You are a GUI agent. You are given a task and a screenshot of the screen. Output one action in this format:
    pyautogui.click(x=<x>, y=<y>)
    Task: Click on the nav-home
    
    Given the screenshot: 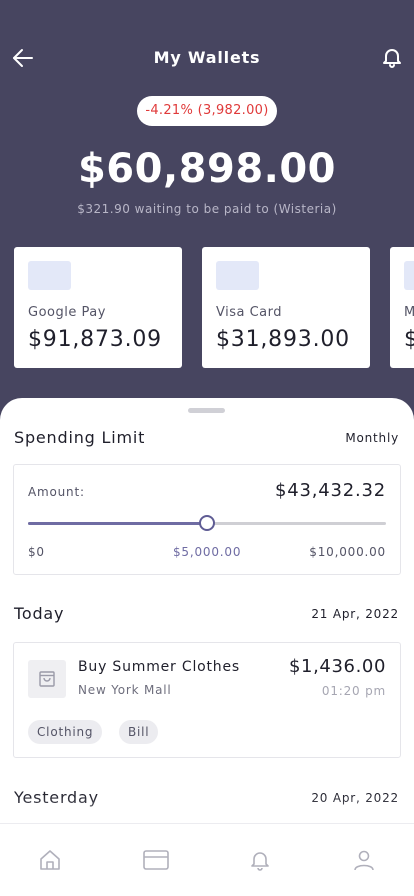 What is the action you would take?
    pyautogui.click(x=50, y=860)
    